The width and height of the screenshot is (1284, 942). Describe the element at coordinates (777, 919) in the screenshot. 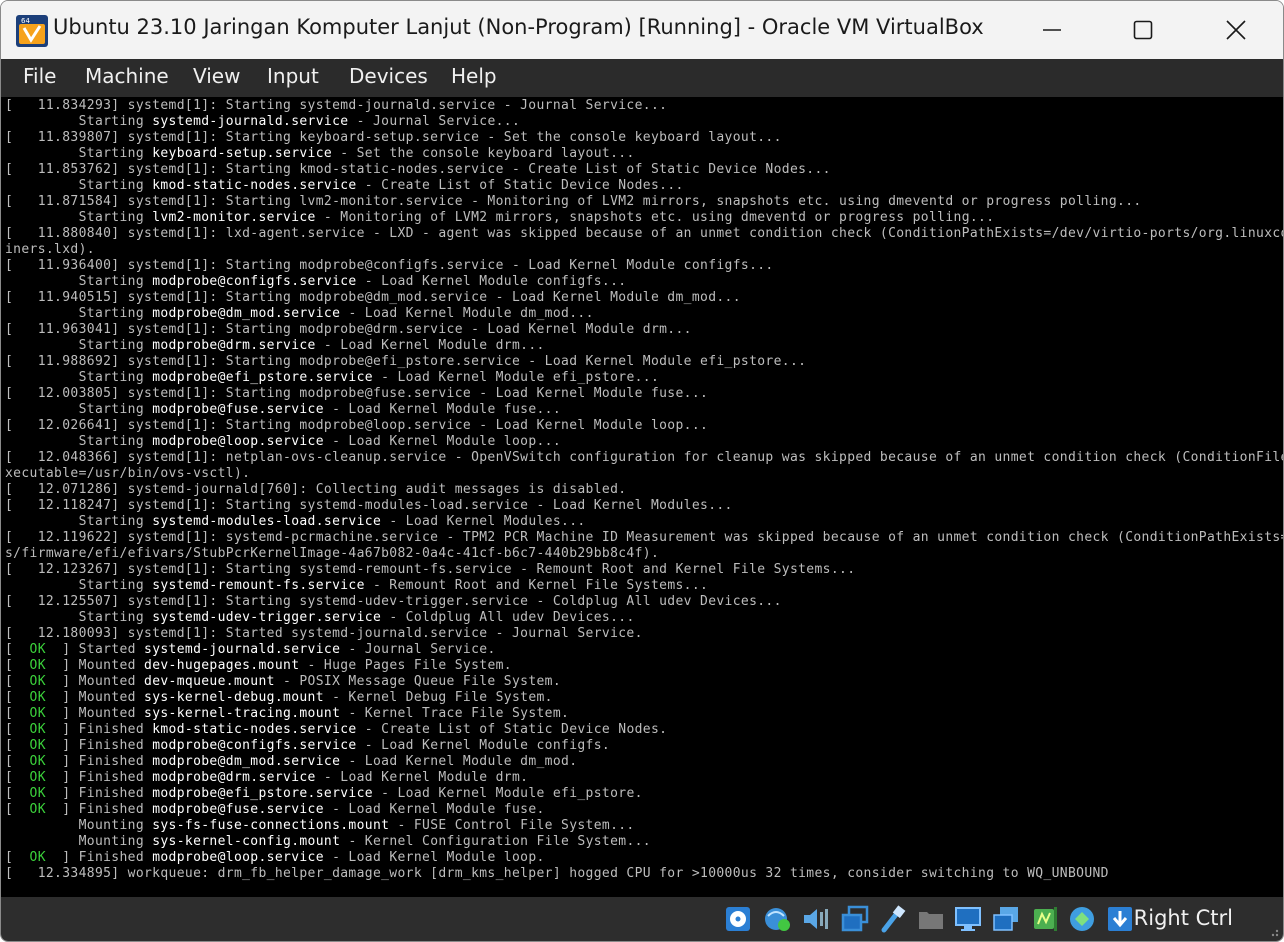

I see `network-icon` at that location.